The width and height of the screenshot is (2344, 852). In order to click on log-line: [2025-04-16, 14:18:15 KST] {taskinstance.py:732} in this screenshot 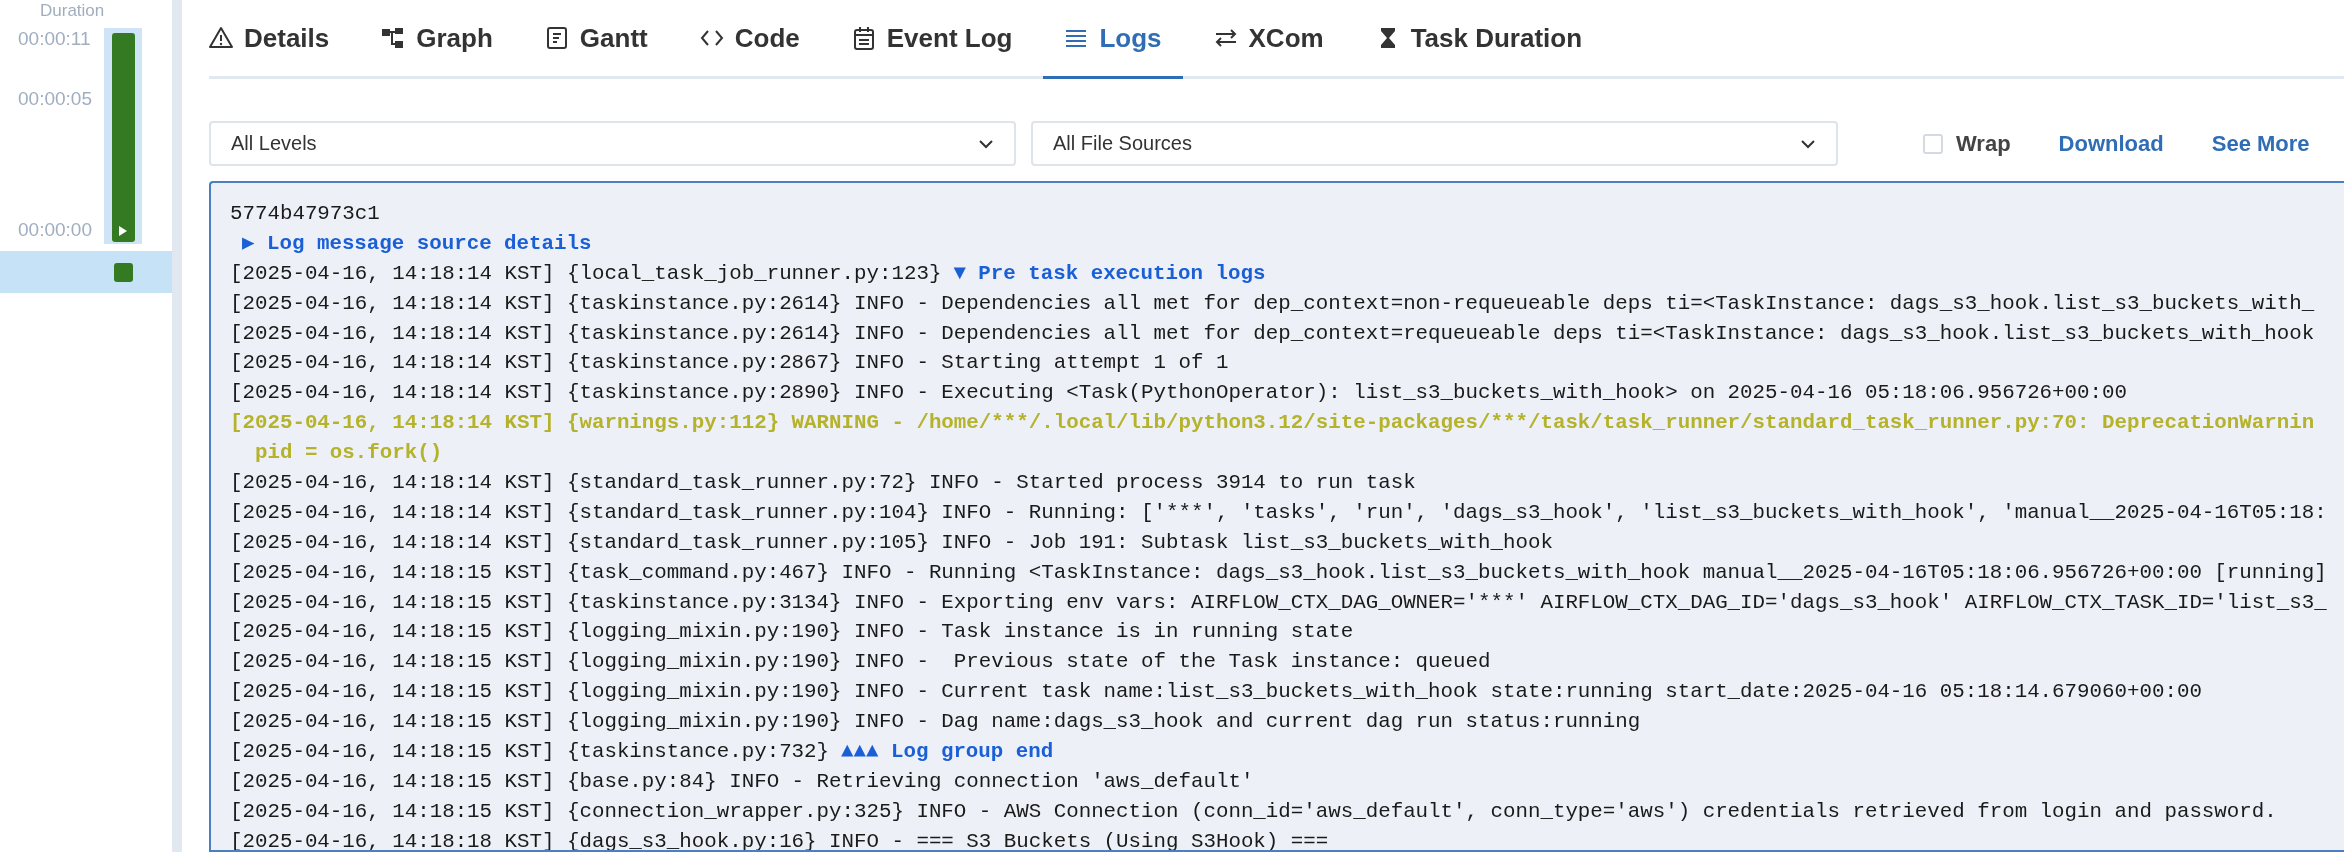, I will do `click(530, 752)`.